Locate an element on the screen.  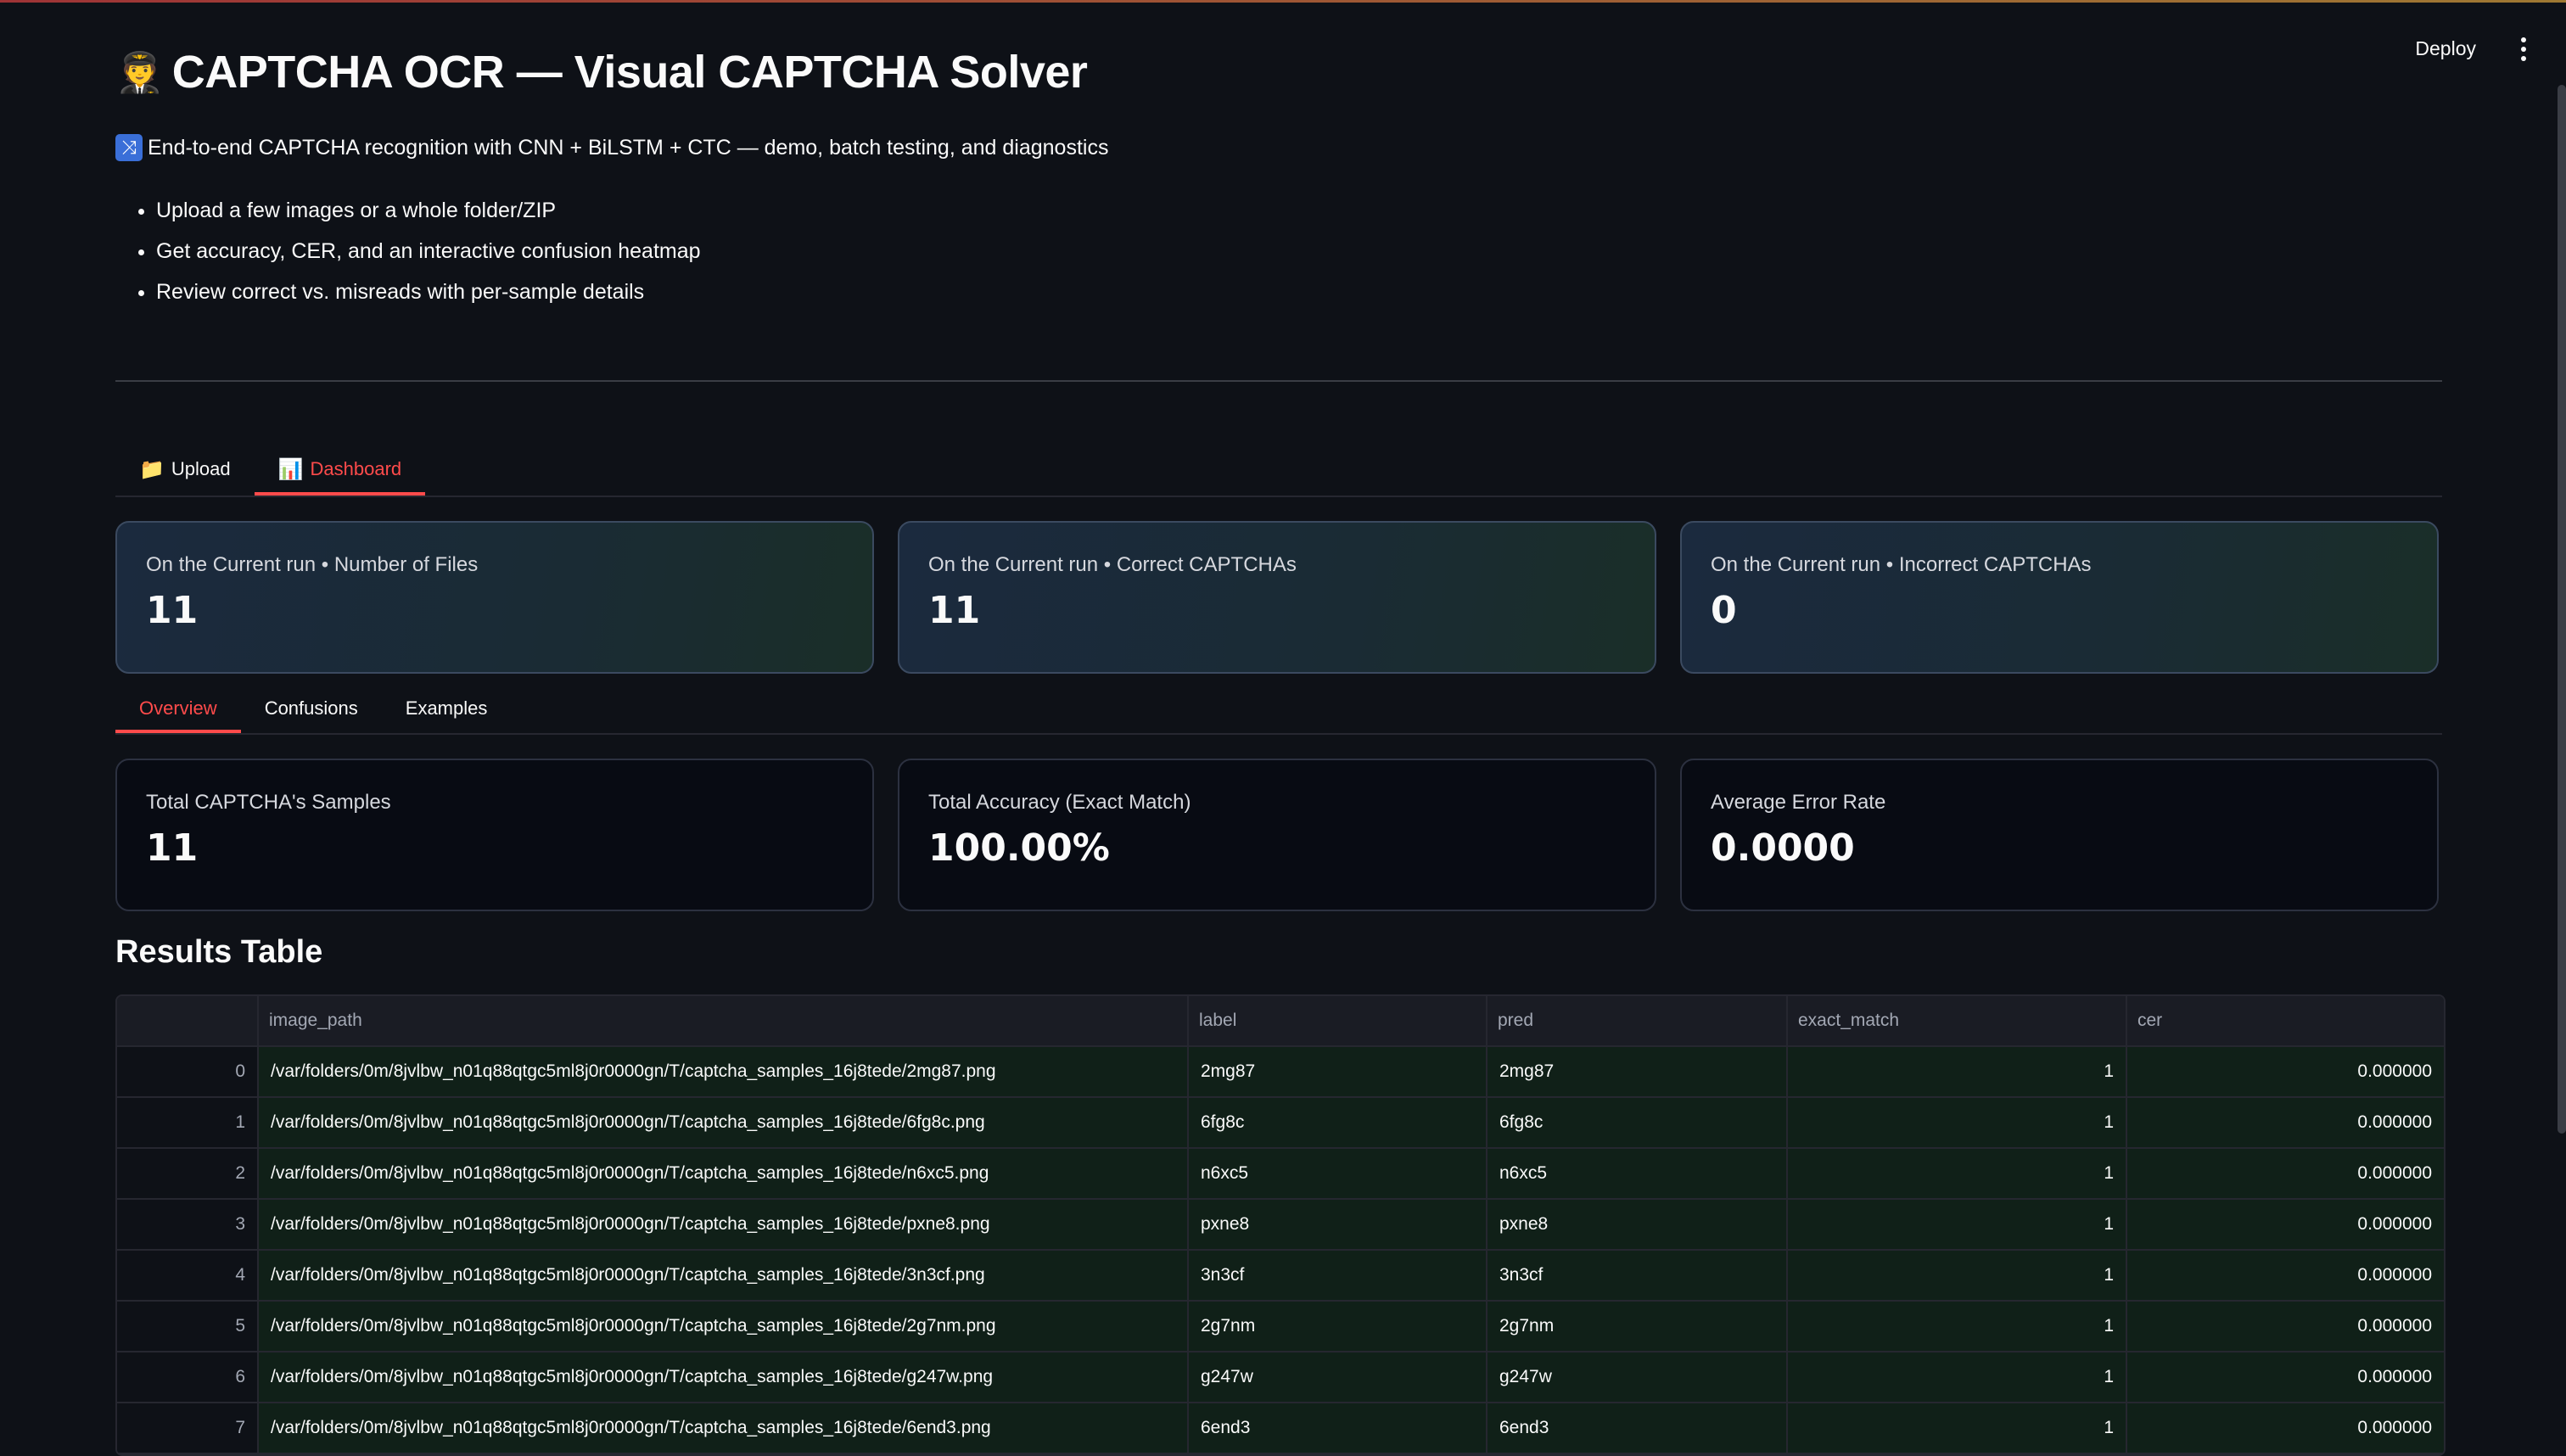
tab-examples: Examples is located at coordinates (447, 708).